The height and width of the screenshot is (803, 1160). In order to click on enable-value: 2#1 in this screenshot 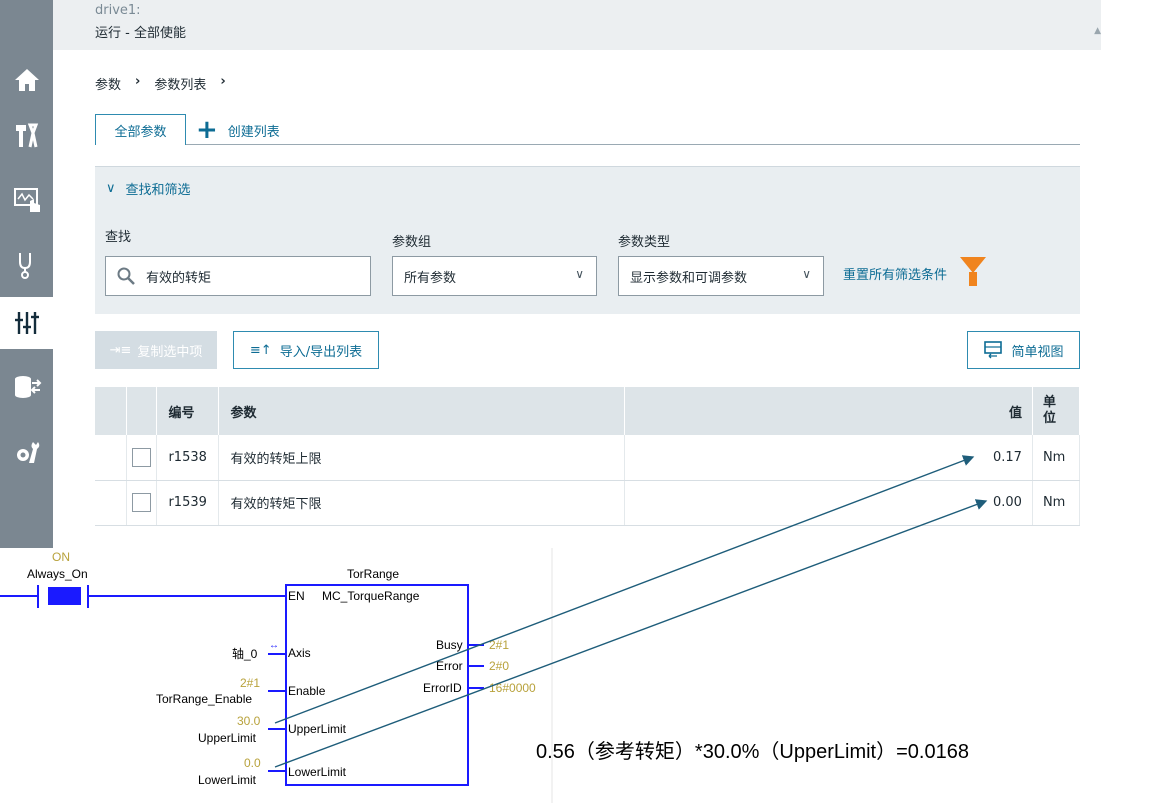, I will do `click(250, 683)`.